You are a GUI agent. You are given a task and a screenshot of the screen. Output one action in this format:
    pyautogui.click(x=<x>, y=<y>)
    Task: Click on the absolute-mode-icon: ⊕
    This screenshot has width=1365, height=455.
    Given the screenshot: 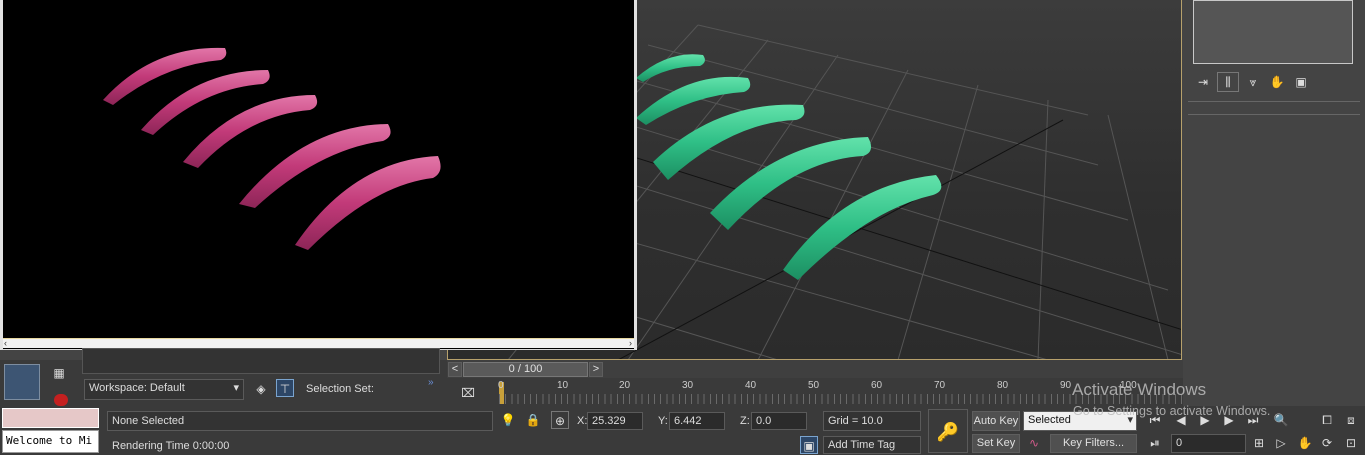 What is the action you would take?
    pyautogui.click(x=560, y=420)
    